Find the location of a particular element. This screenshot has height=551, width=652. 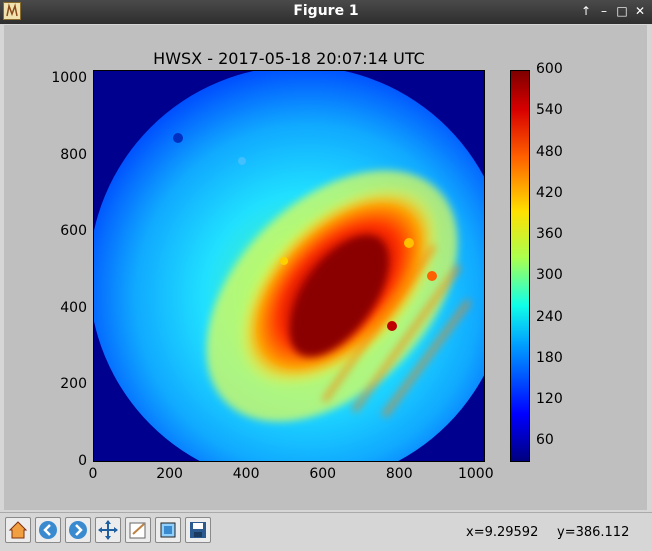

pin-icon: ↑ is located at coordinates (586, 11).